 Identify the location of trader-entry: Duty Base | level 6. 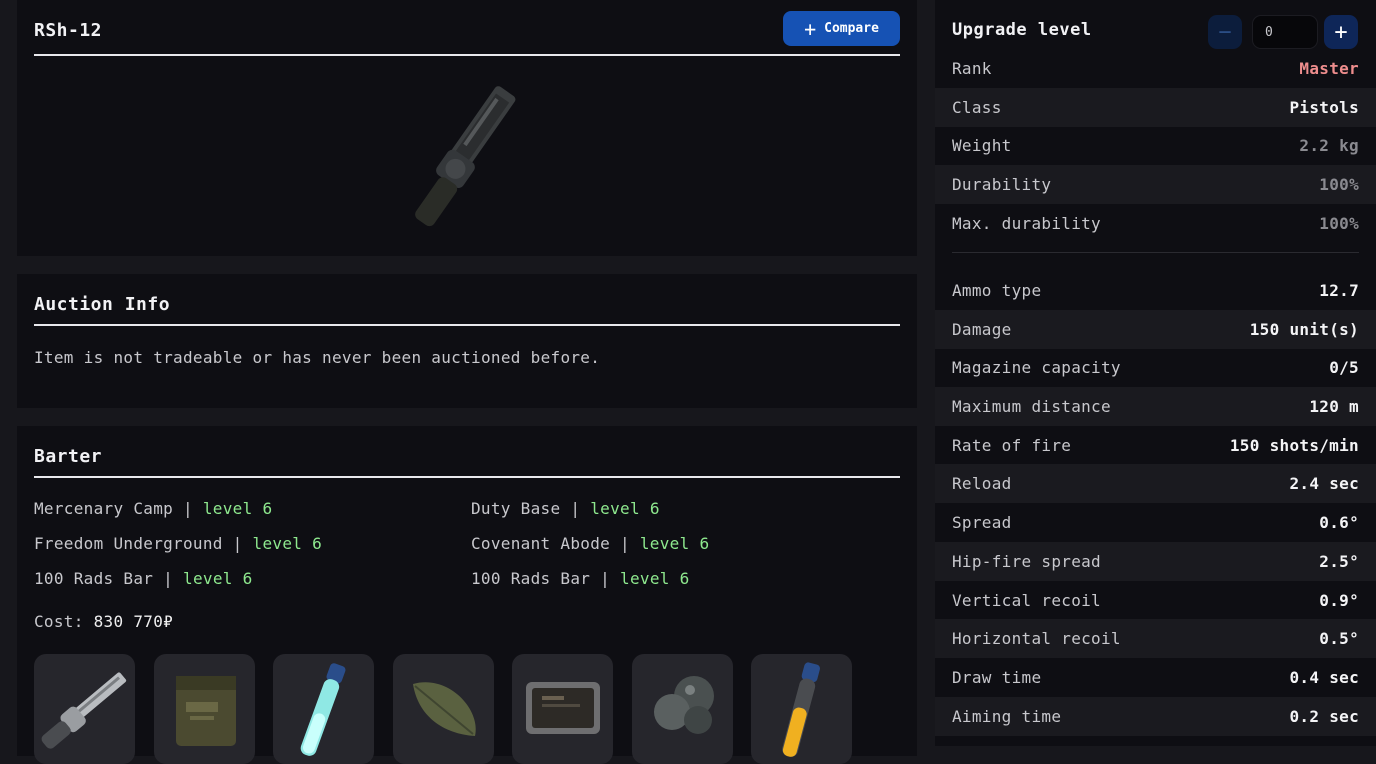
(565, 508).